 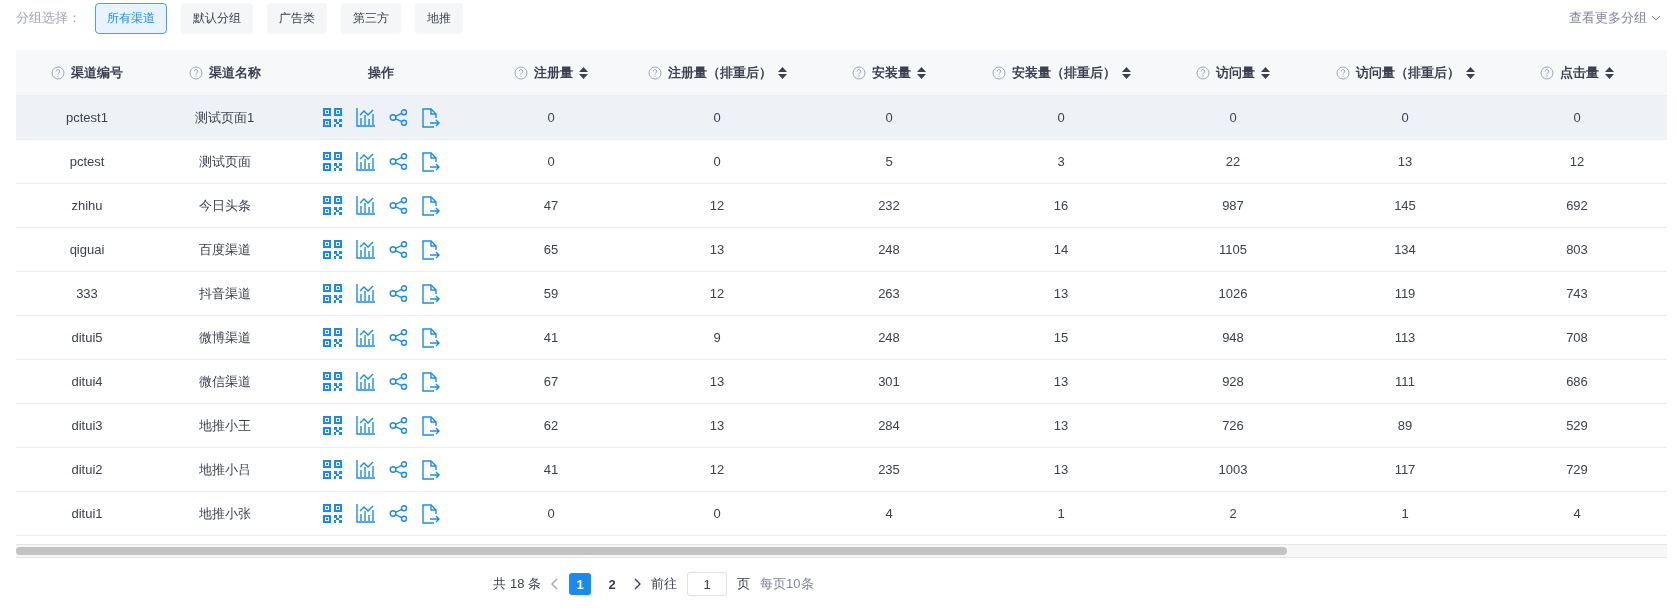 I want to click on filter-label: 分组选择：, so click(x=48, y=18).